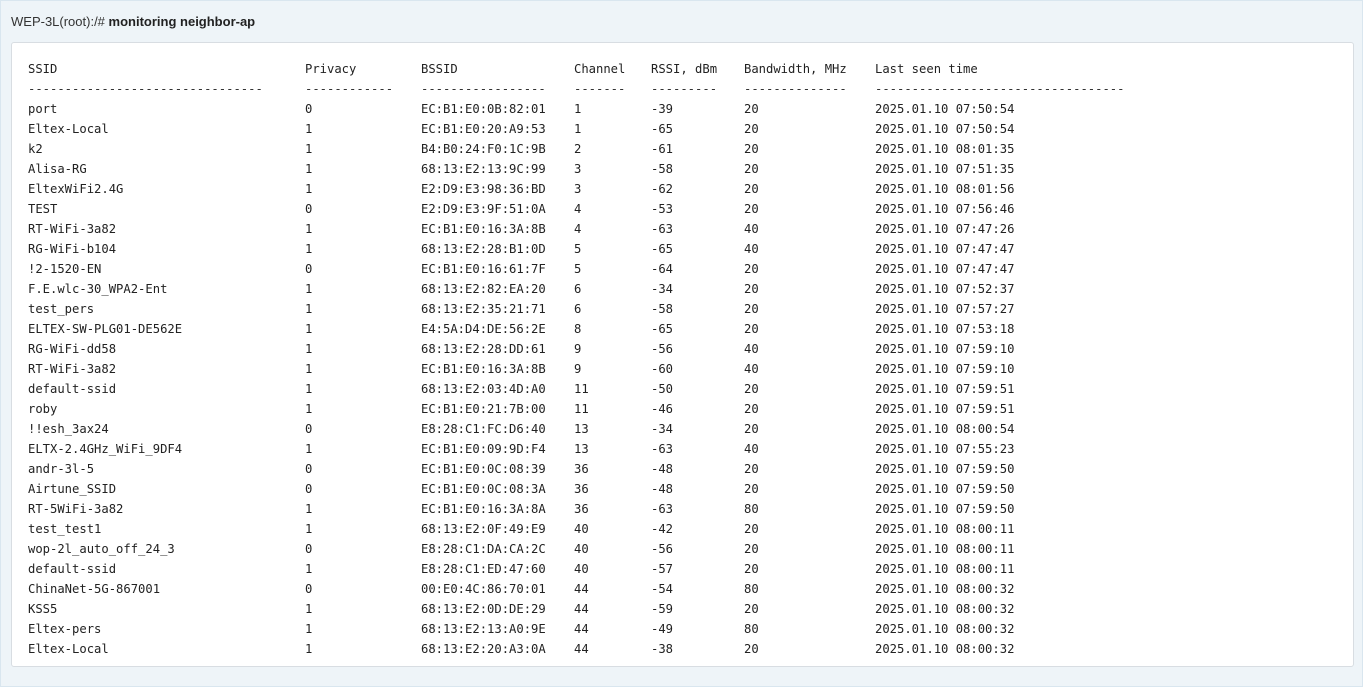  What do you see at coordinates (43, 209) in the screenshot?
I see `ssid-cell: TEST` at bounding box center [43, 209].